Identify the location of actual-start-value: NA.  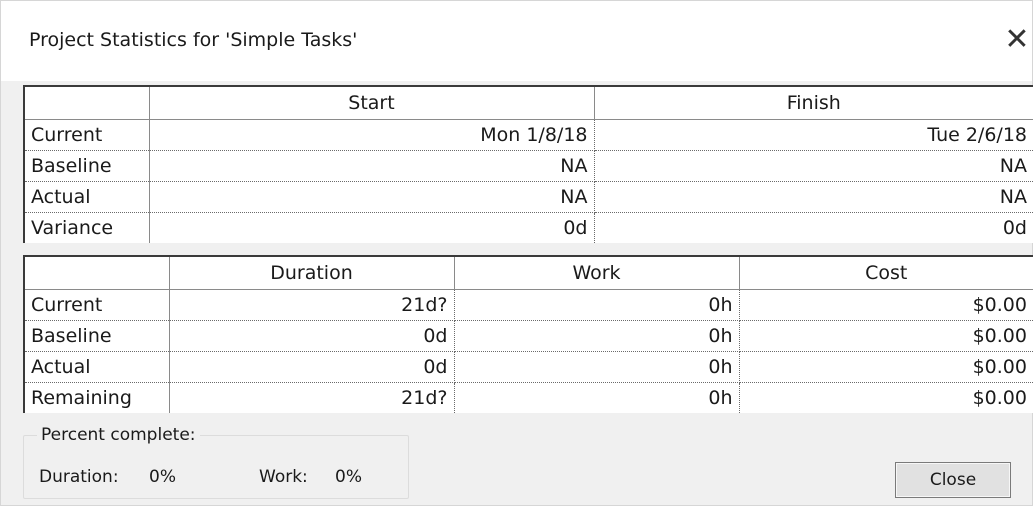
(372, 197).